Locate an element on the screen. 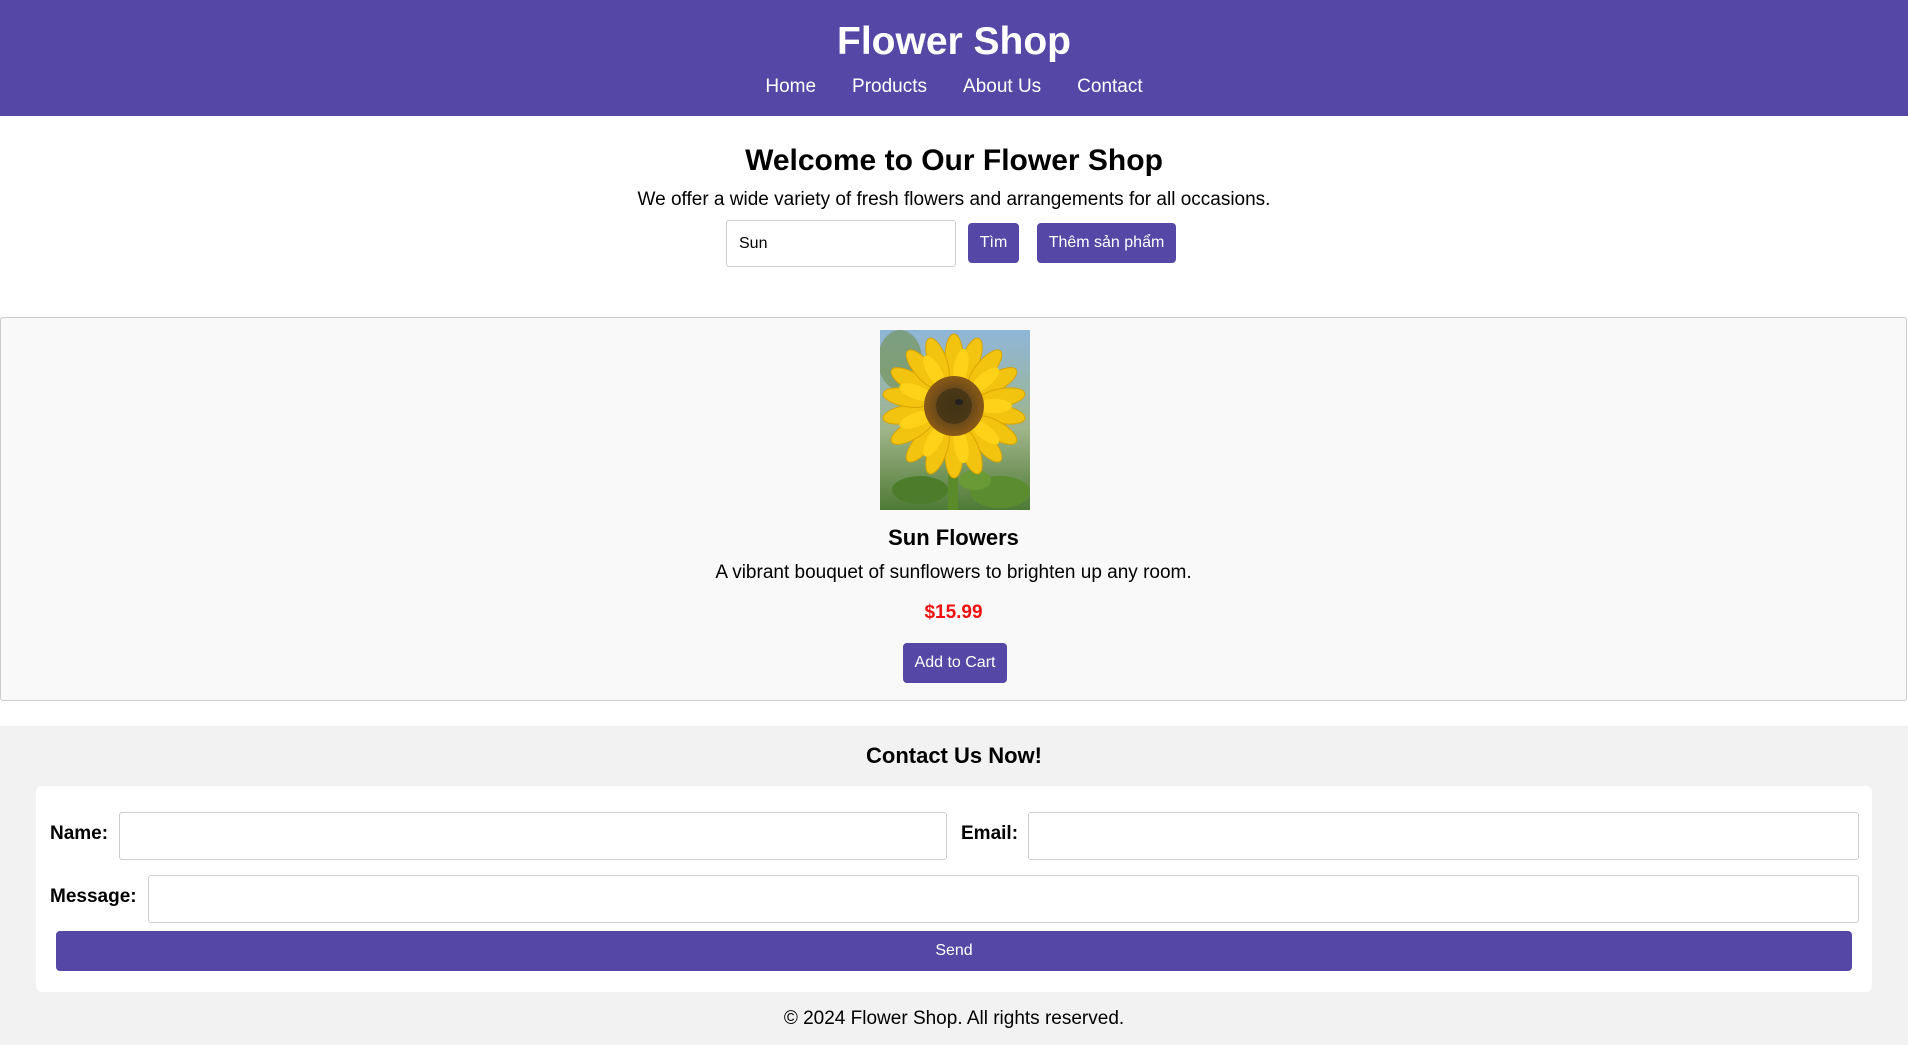 This screenshot has height=1045, width=1908. send-button: Send is located at coordinates (954, 951).